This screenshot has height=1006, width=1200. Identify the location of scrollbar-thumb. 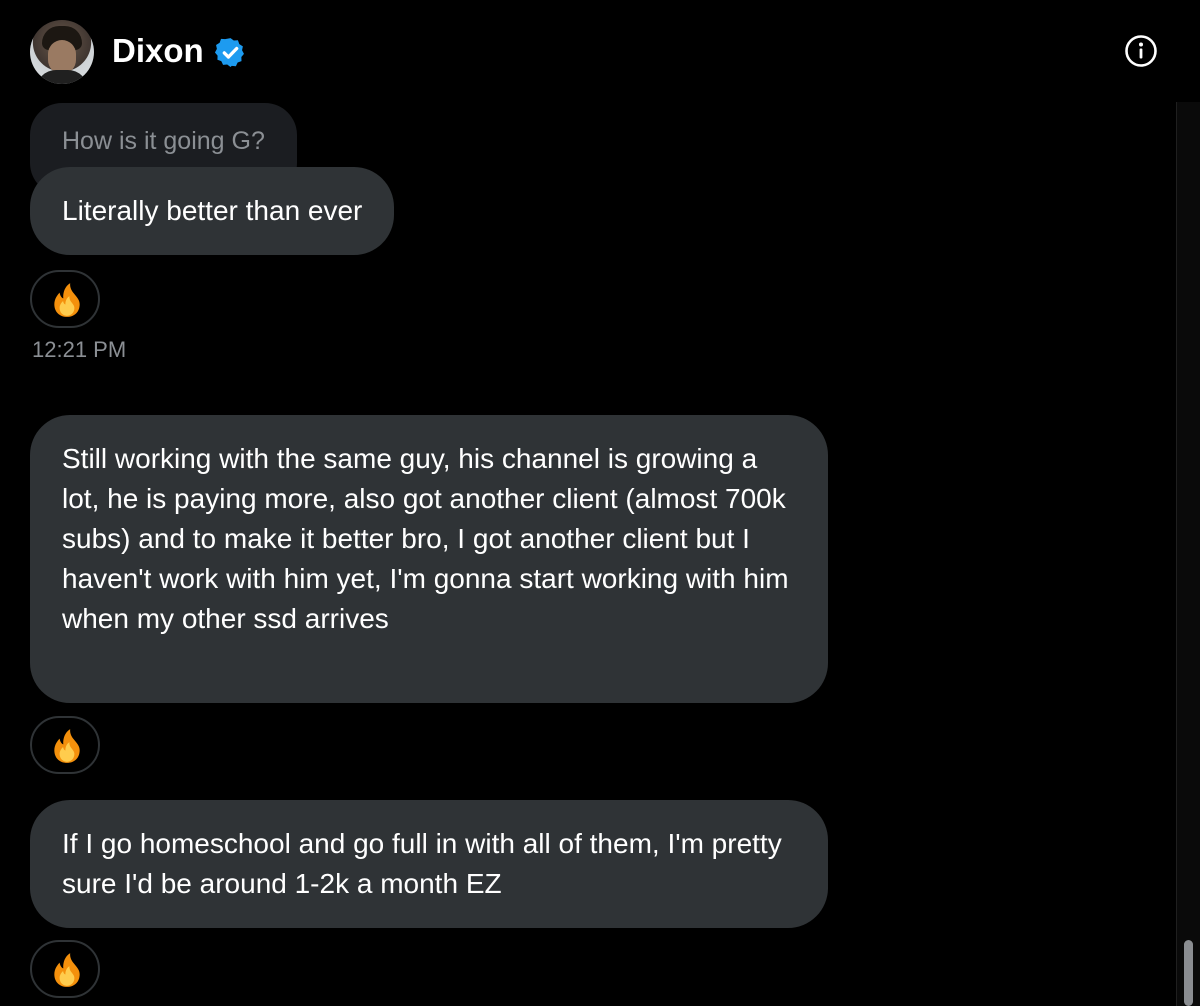
(1188, 973).